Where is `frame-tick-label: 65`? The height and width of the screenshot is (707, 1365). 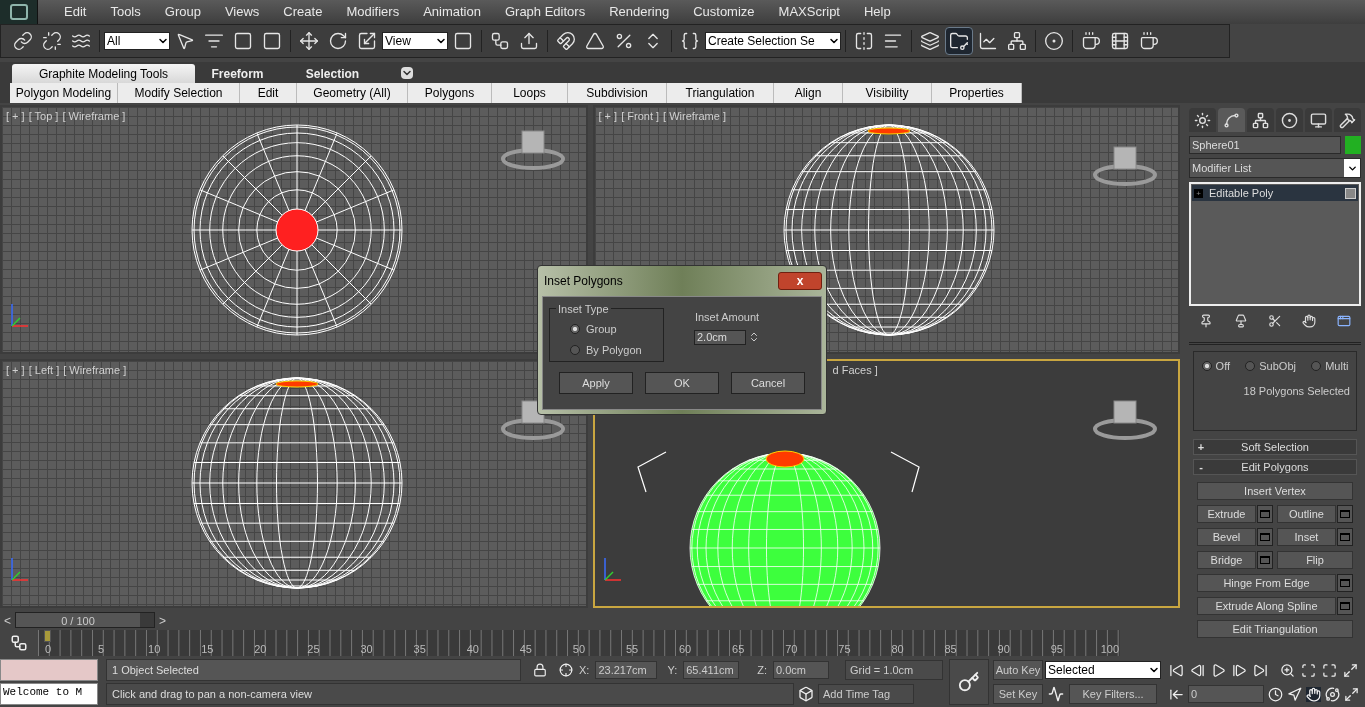
frame-tick-label: 65 is located at coordinates (738, 649).